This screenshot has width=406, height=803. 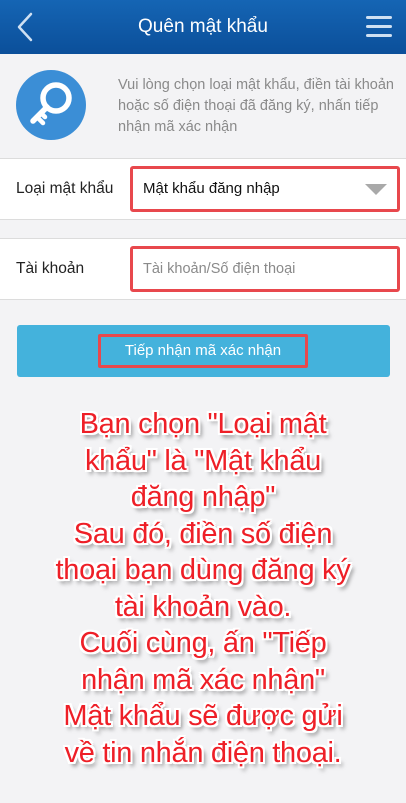 I want to click on password-type-row: Loại mật khẩu Mật khẩu đăng nhập, so click(x=203, y=189).